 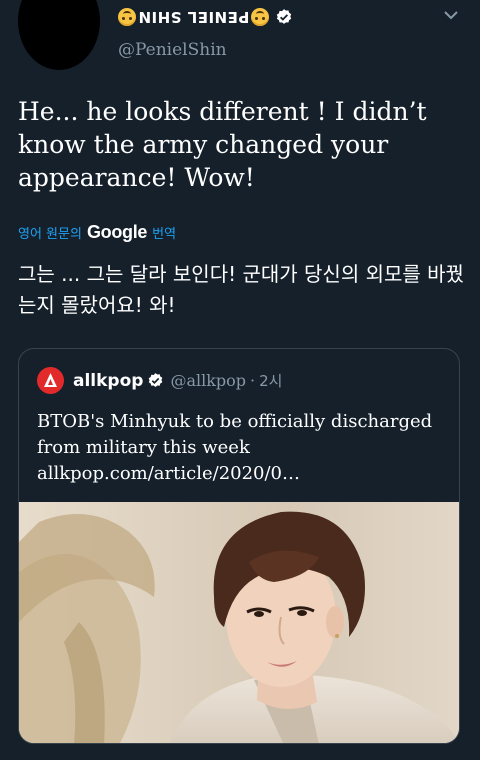 I want to click on author-name-row: PENIEL SHIN, so click(x=205, y=17).